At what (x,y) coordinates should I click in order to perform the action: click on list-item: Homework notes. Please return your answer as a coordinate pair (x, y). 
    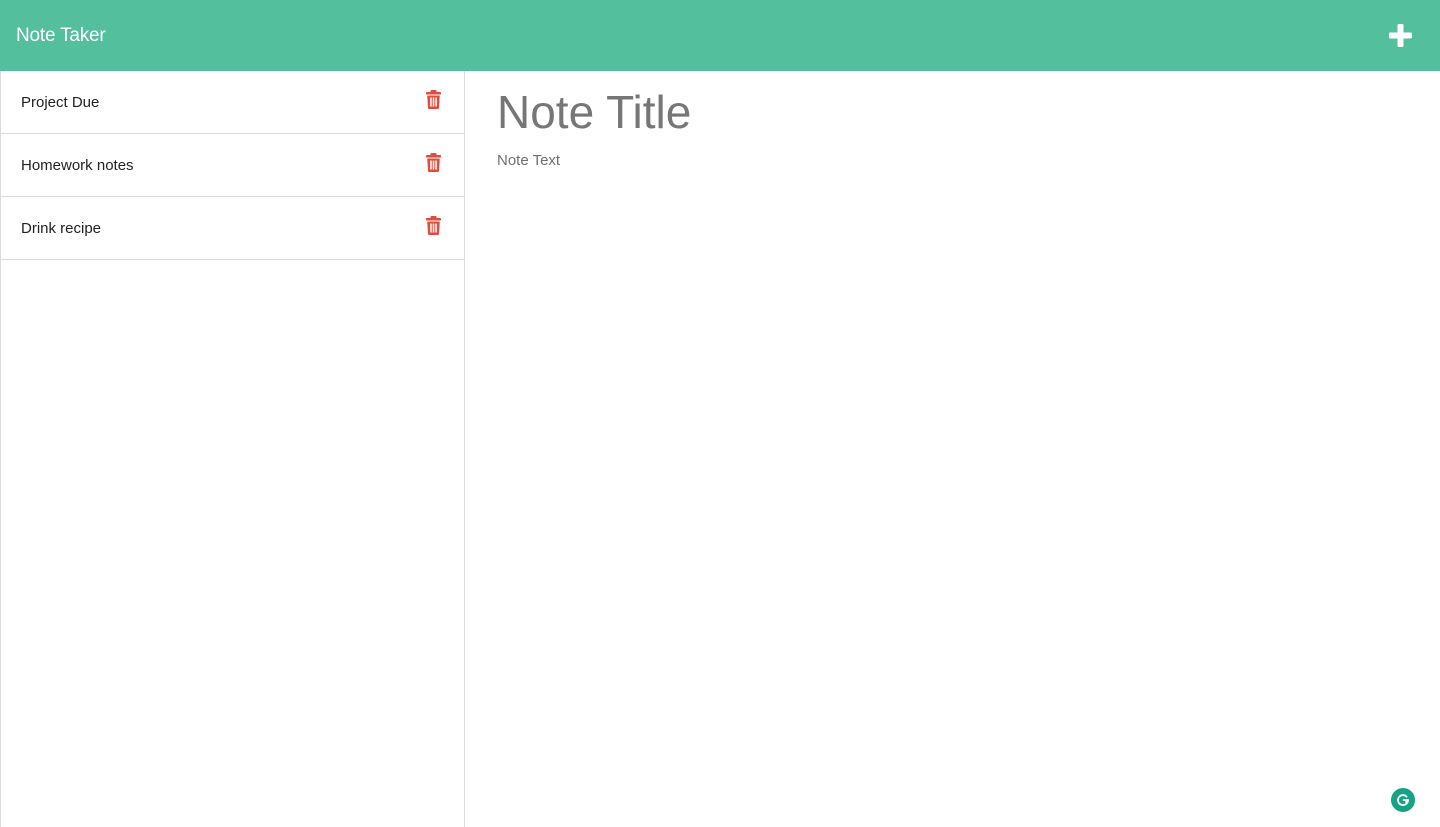
    Looking at the image, I should click on (232, 165).